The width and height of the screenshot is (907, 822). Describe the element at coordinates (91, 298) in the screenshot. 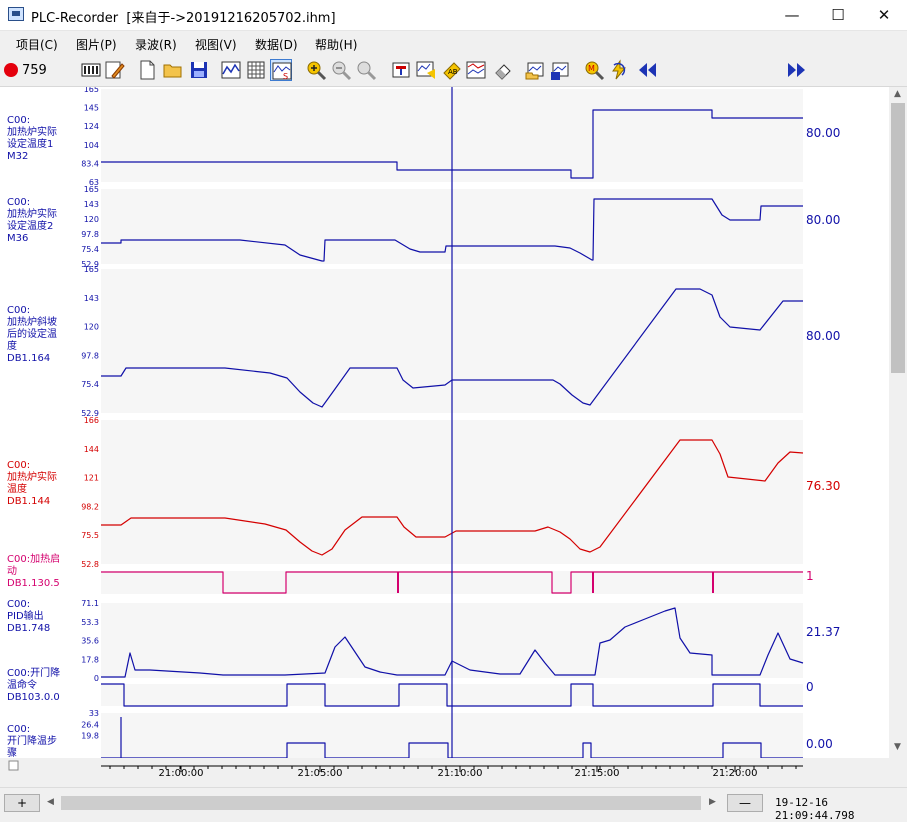

I see `y-tick-label: 143` at that location.